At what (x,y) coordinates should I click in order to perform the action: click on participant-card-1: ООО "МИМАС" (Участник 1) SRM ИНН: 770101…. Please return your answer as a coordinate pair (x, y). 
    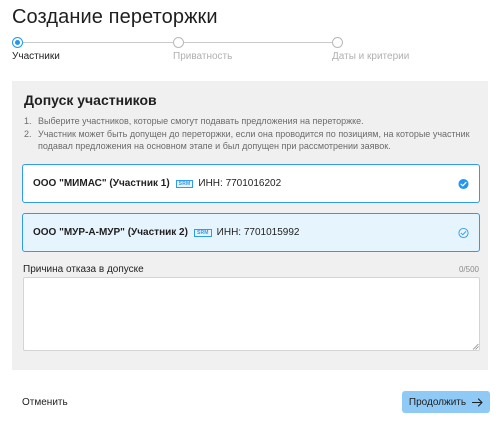
    Looking at the image, I should click on (251, 183).